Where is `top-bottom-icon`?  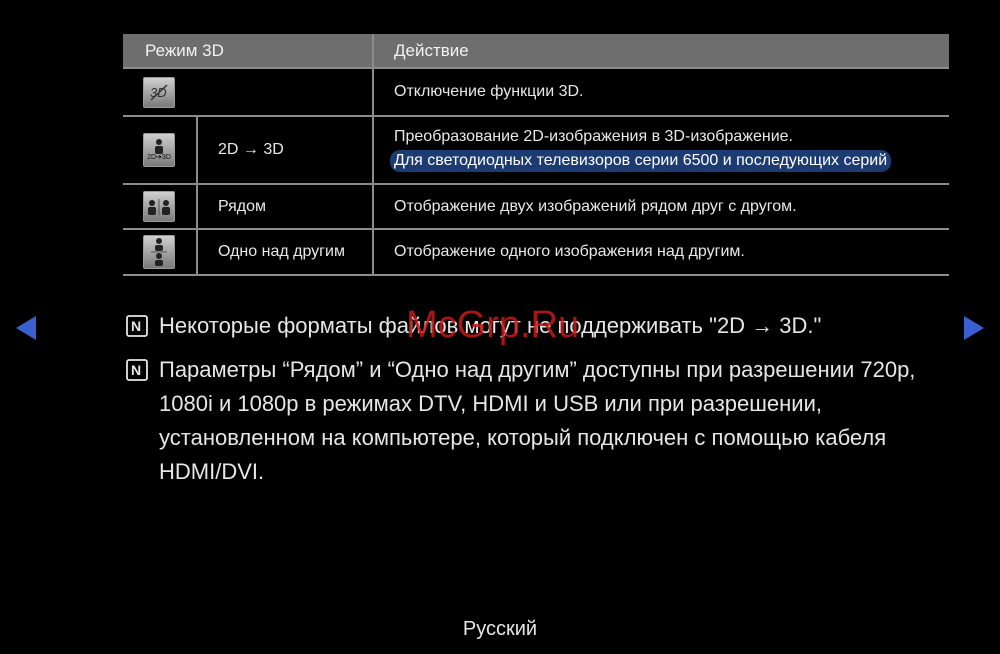 top-bottom-icon is located at coordinates (159, 252).